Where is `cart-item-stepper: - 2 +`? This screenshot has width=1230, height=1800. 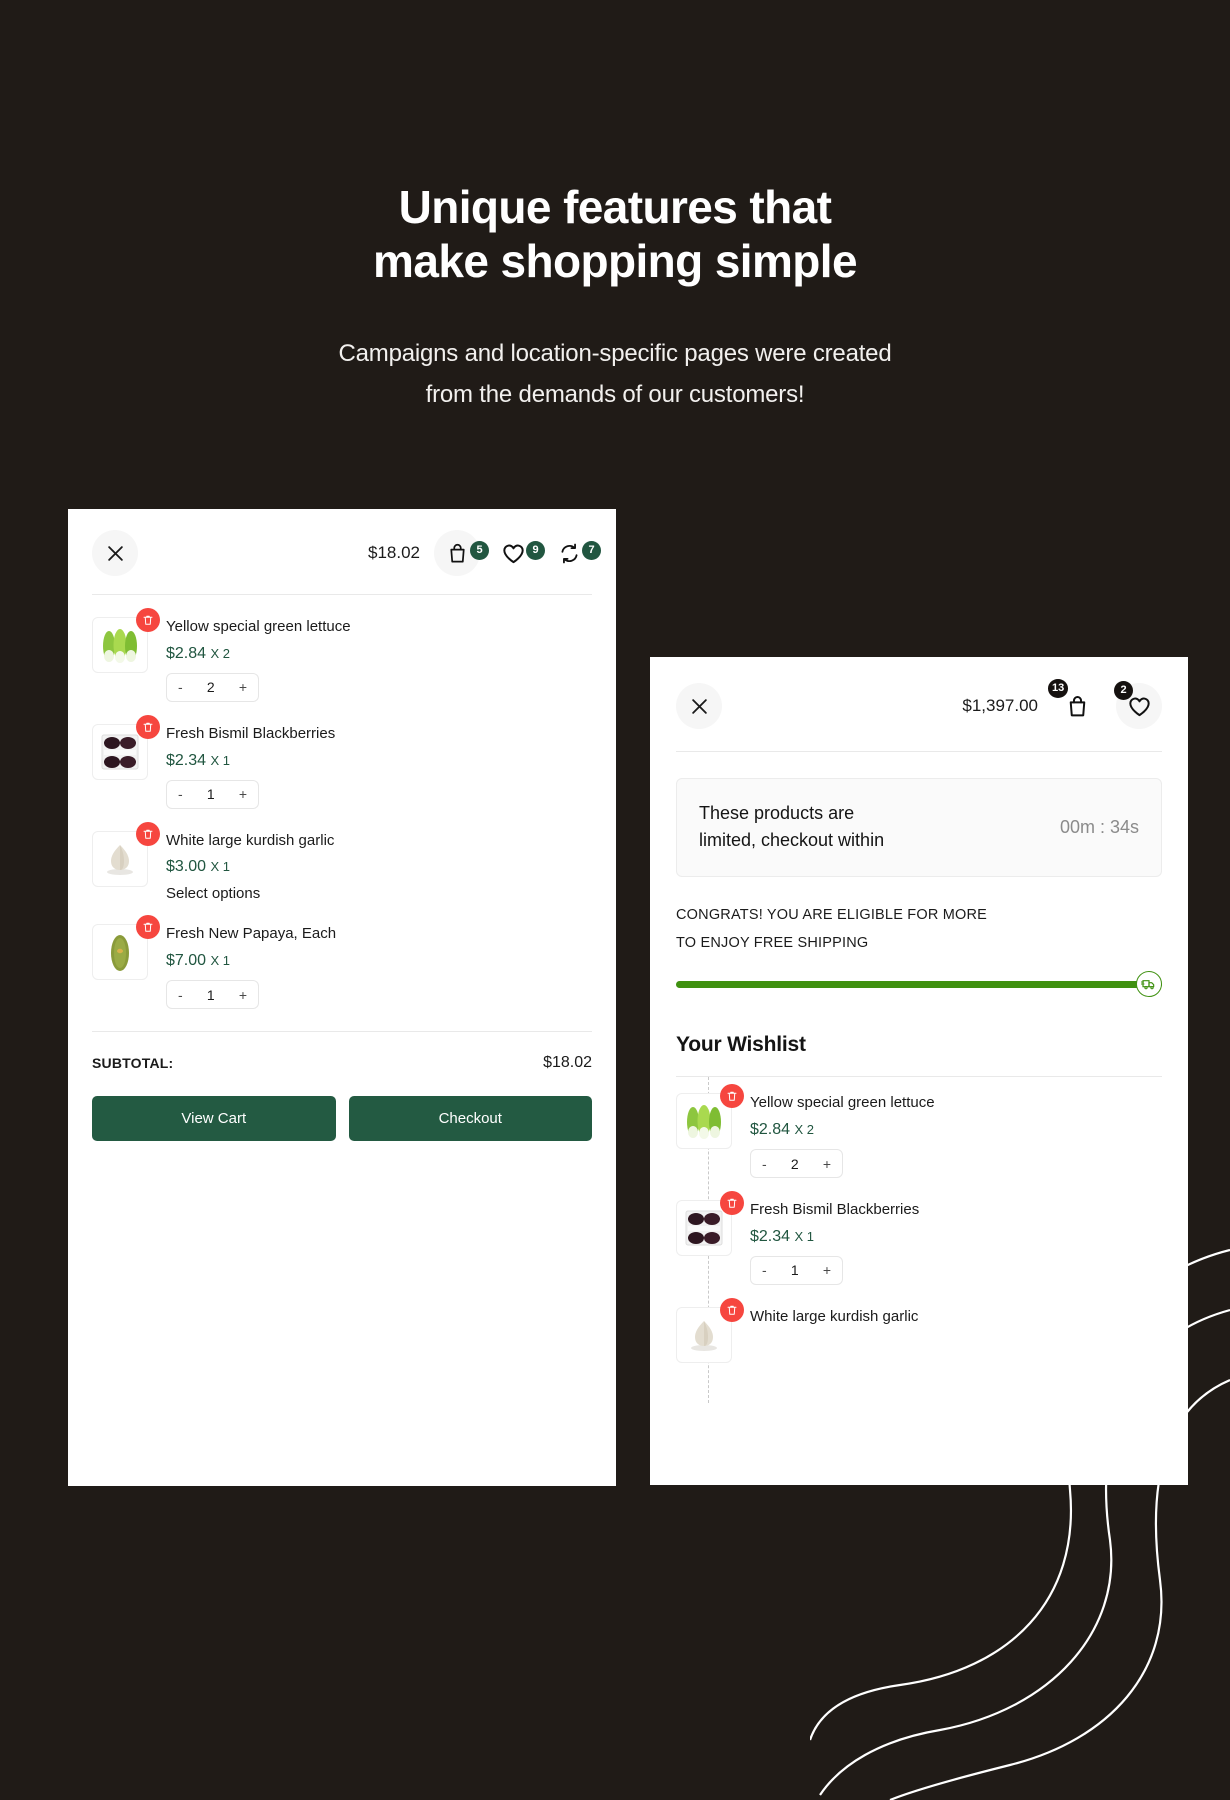 cart-item-stepper: - 2 + is located at coordinates (212, 687).